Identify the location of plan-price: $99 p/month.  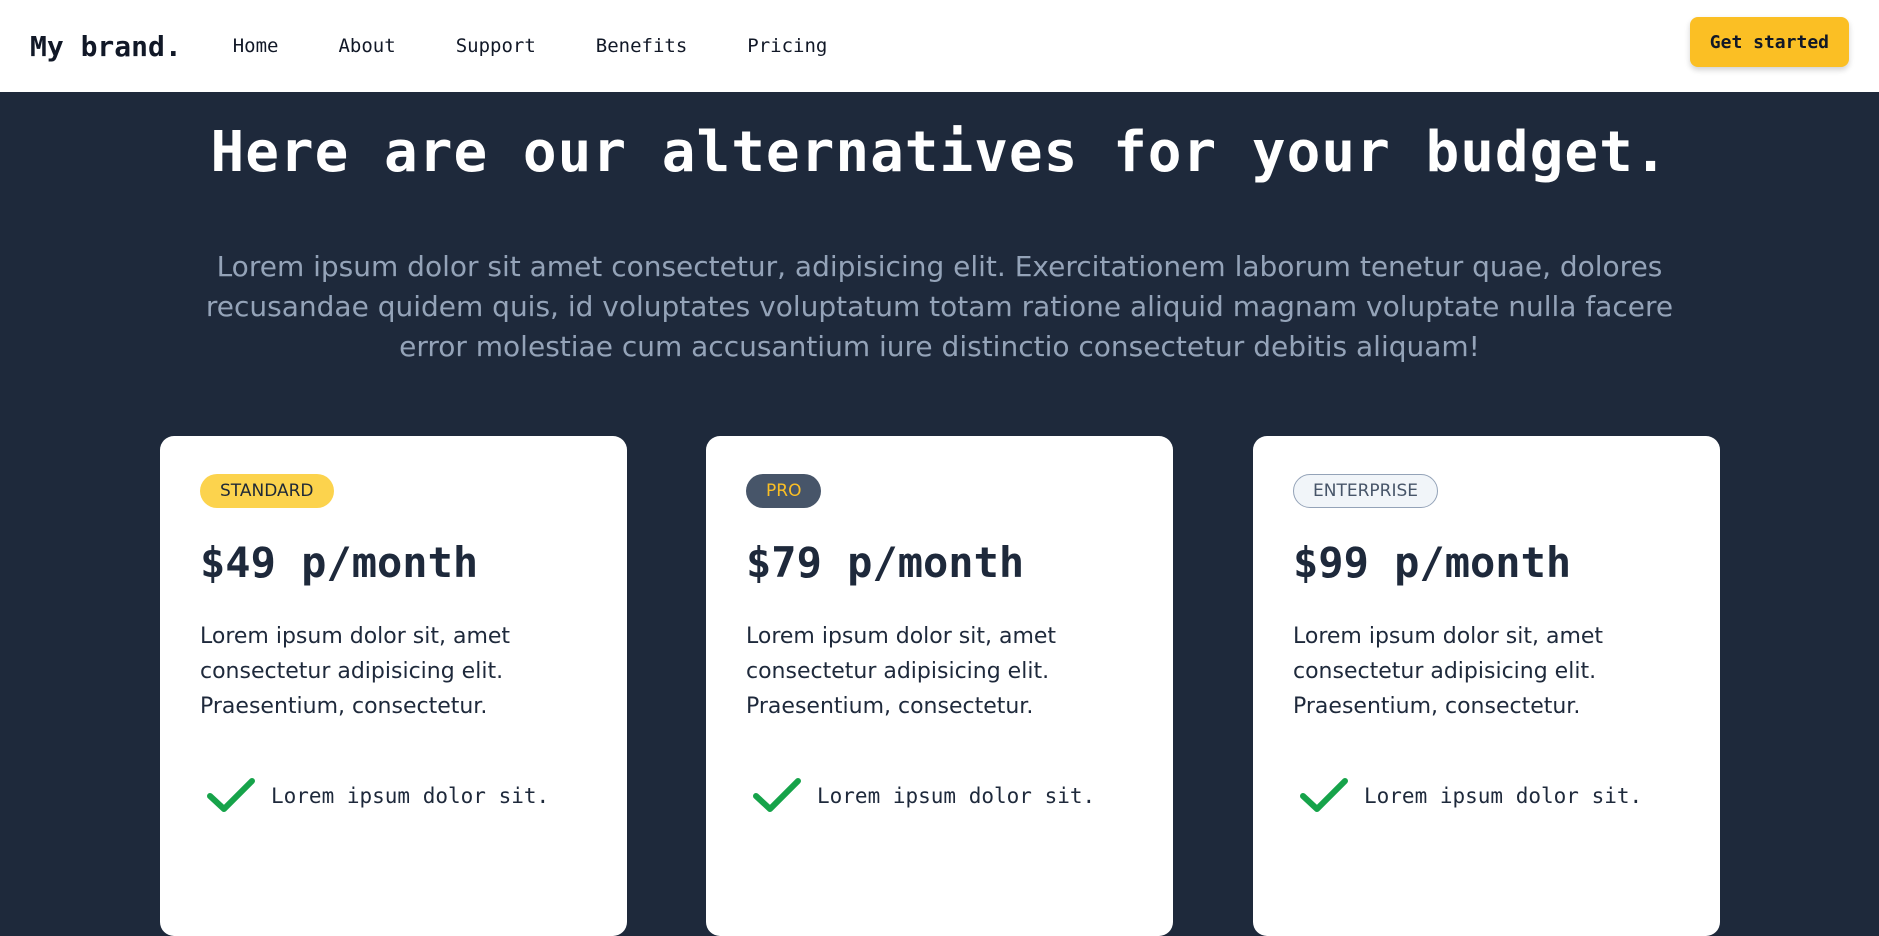
(1432, 562).